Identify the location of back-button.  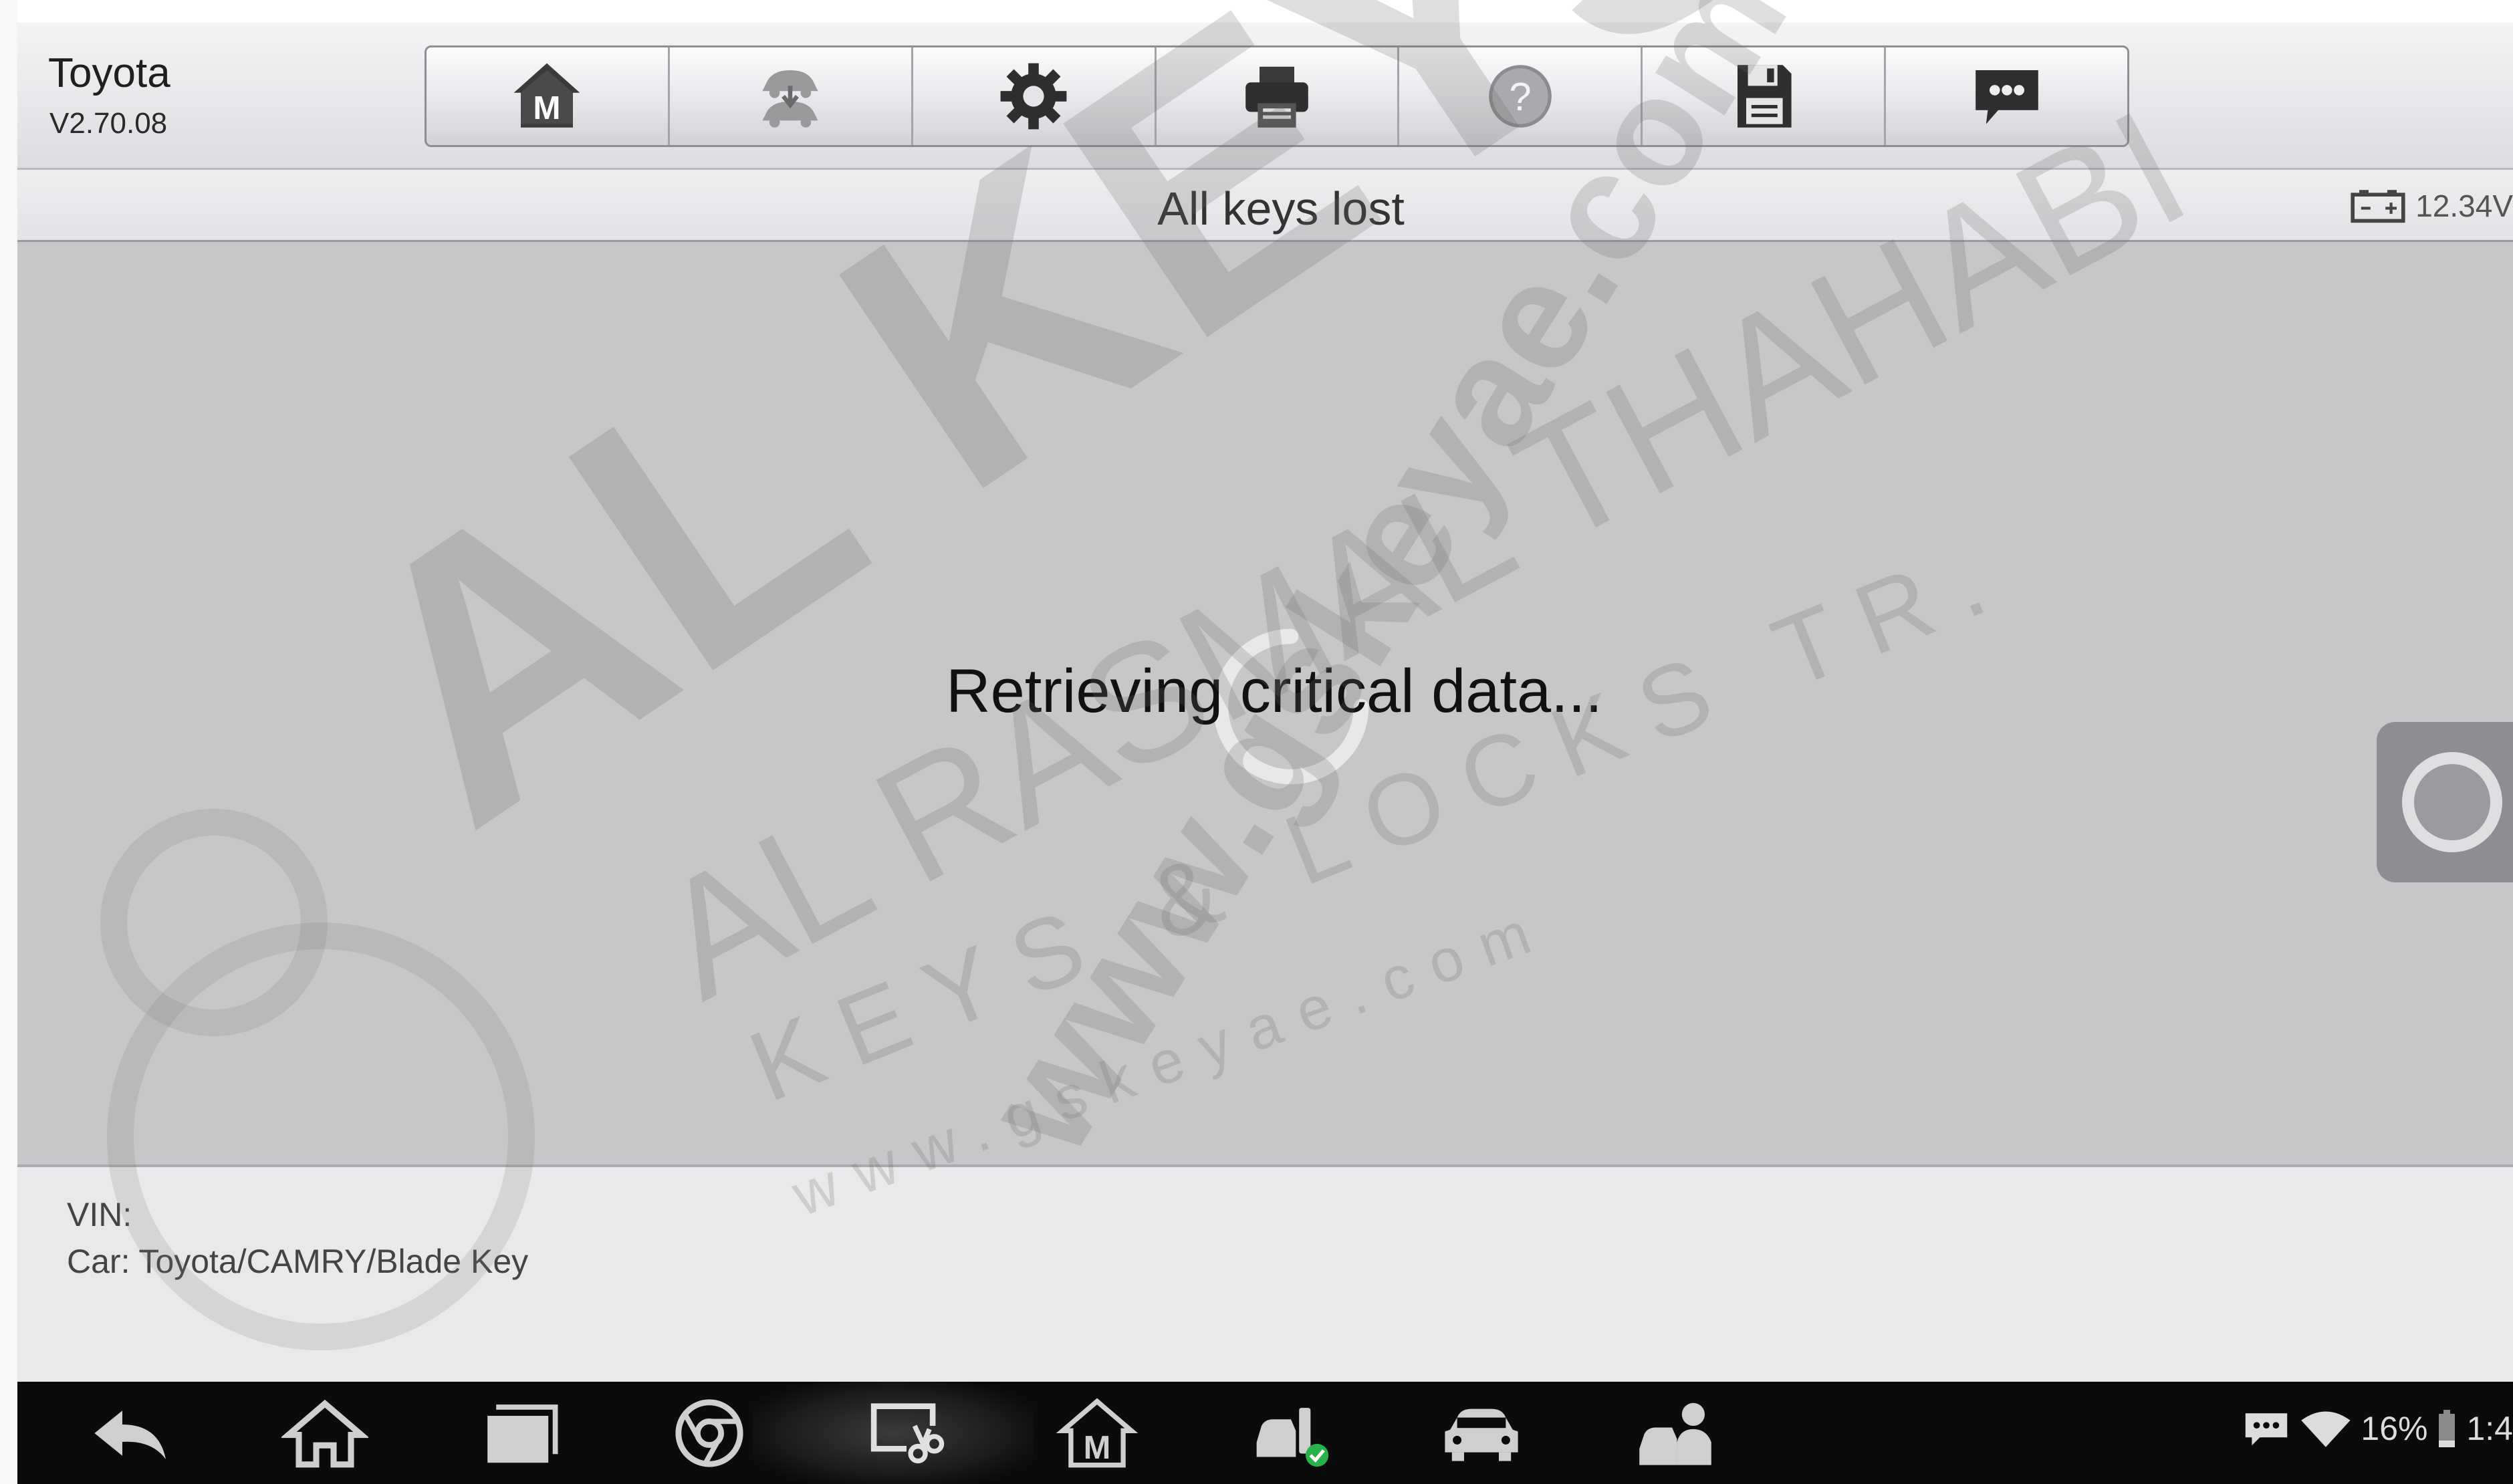
(131, 1433).